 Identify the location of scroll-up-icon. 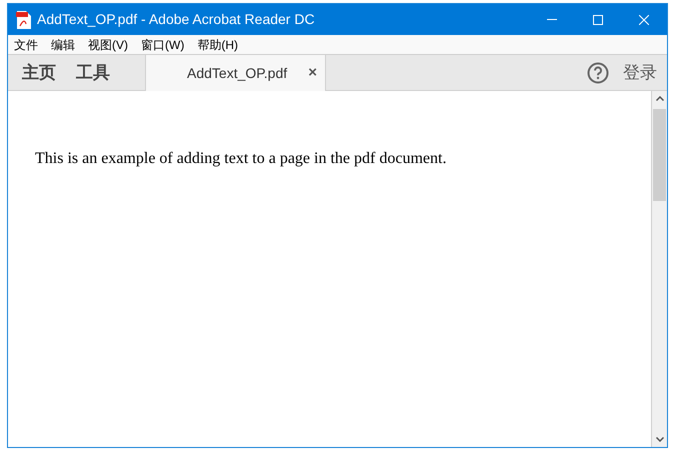
(660, 98).